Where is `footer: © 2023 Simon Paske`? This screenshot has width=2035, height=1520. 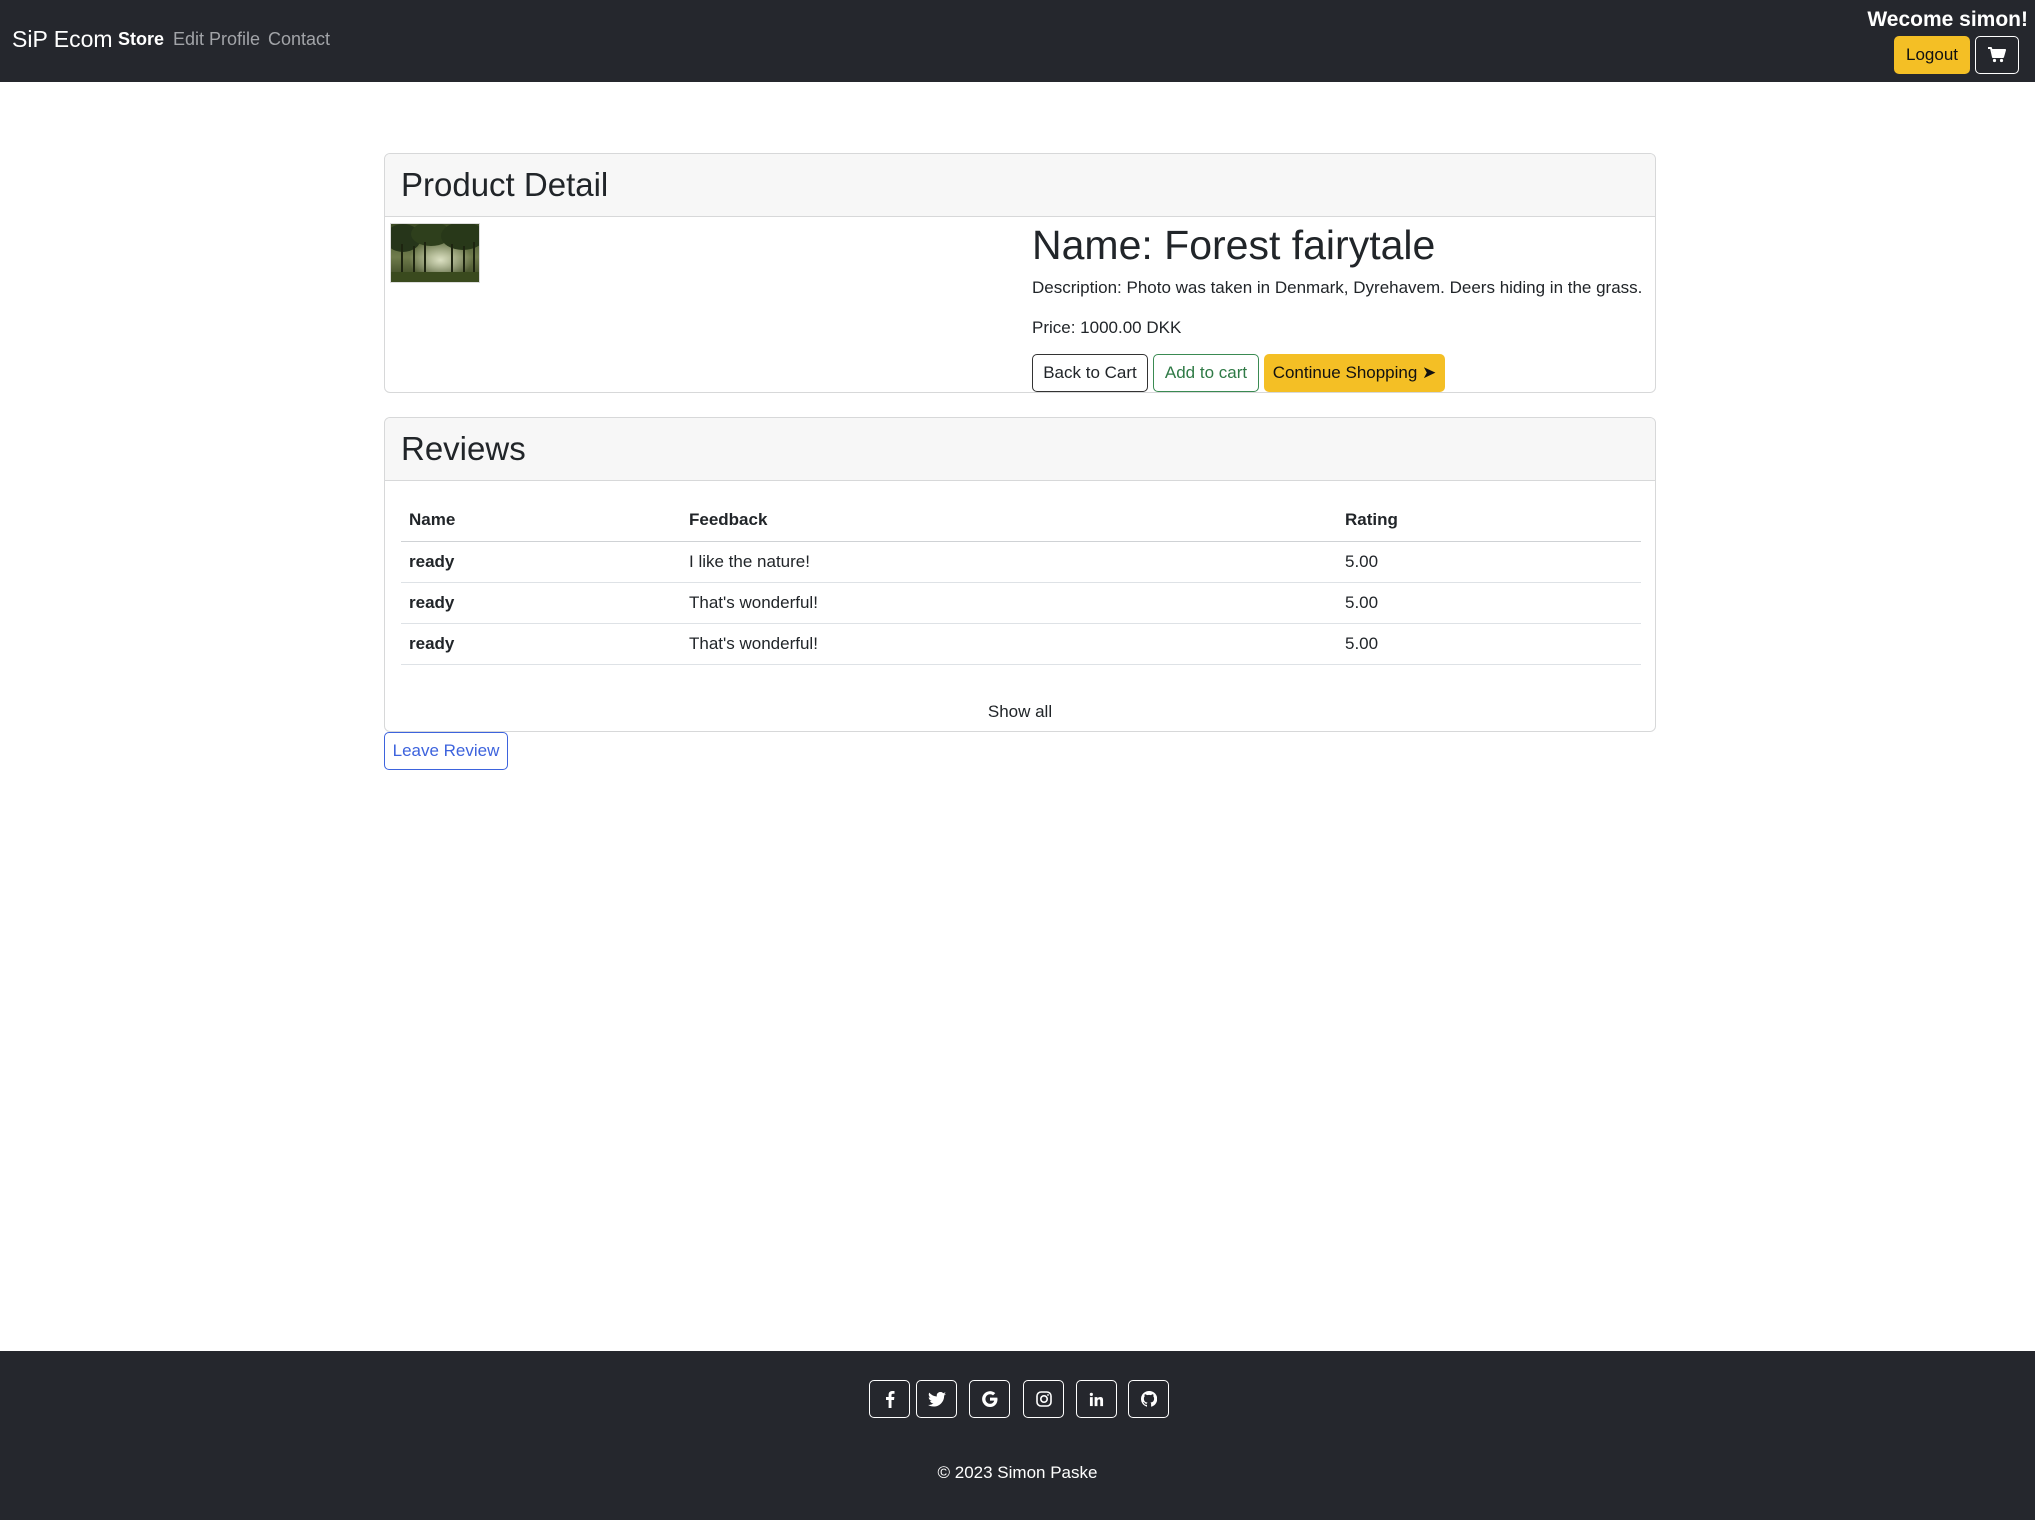 footer: © 2023 Simon Paske is located at coordinates (1017, 1435).